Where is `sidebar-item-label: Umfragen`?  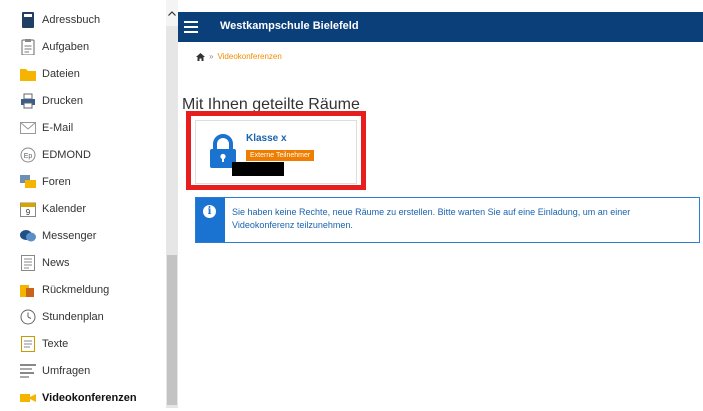
sidebar-item-label: Umfragen is located at coordinates (66, 370).